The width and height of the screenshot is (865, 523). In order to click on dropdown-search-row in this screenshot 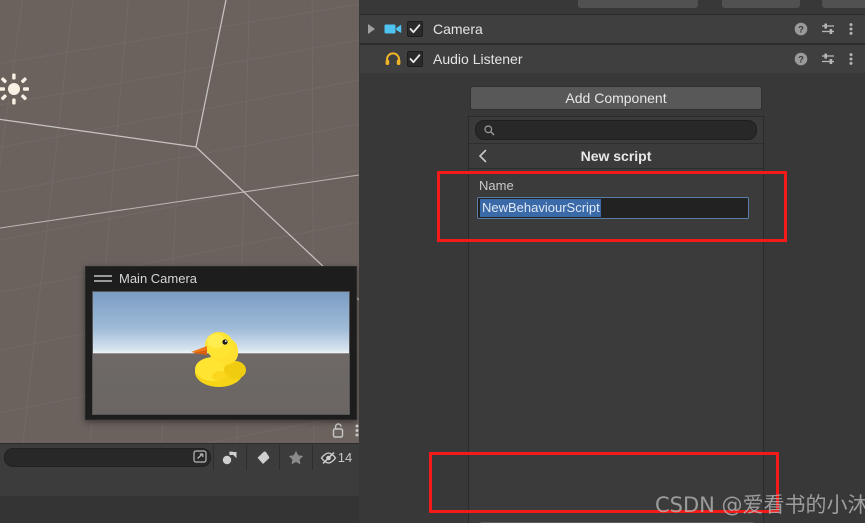, I will do `click(616, 130)`.